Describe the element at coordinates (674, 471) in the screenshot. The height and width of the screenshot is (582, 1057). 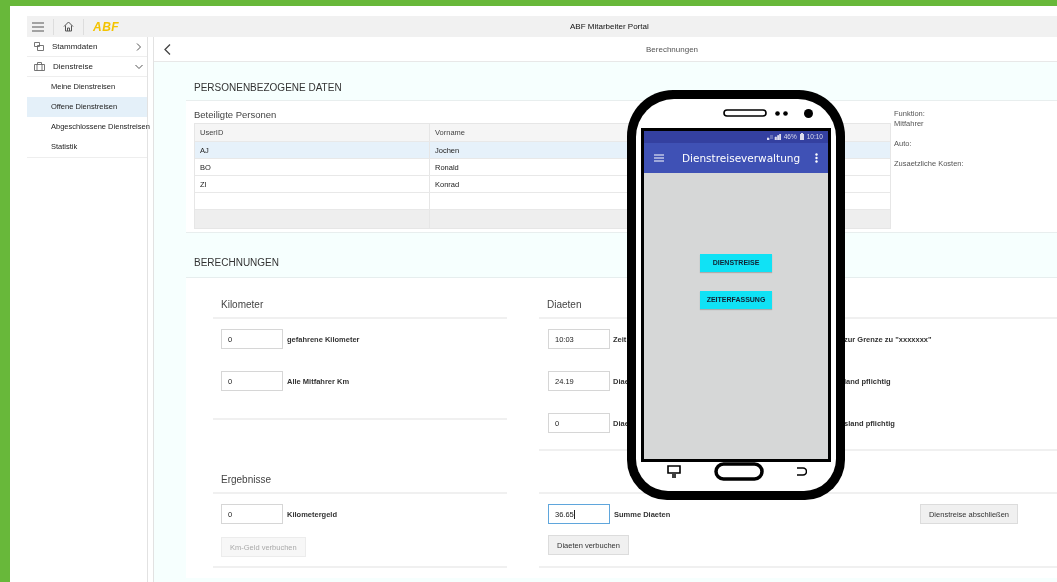
I see `recent-apps-icon` at that location.